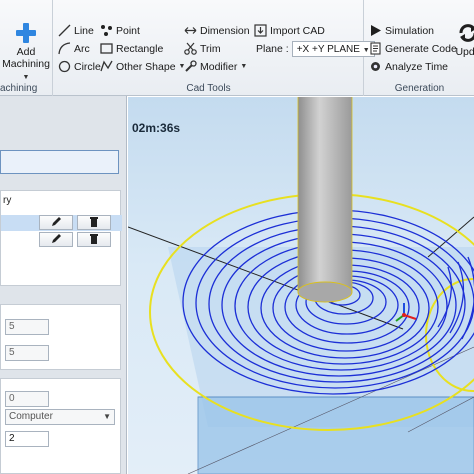  I want to click on line-icon, so click(64, 30).